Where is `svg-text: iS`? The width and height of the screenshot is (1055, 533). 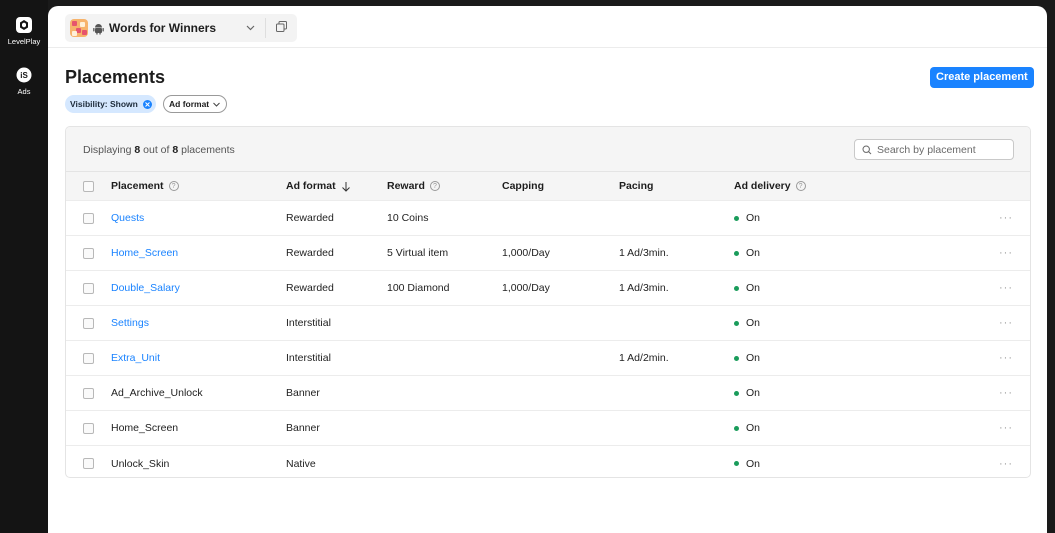
svg-text: iS is located at coordinates (24, 75).